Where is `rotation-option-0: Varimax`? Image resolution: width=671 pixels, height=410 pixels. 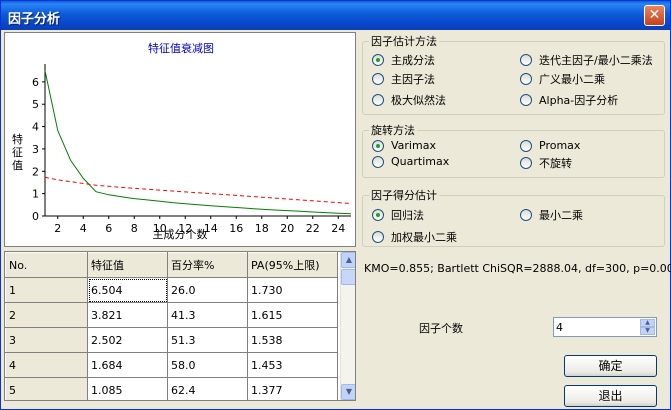
rotation-option-0: Varimax is located at coordinates (404, 145).